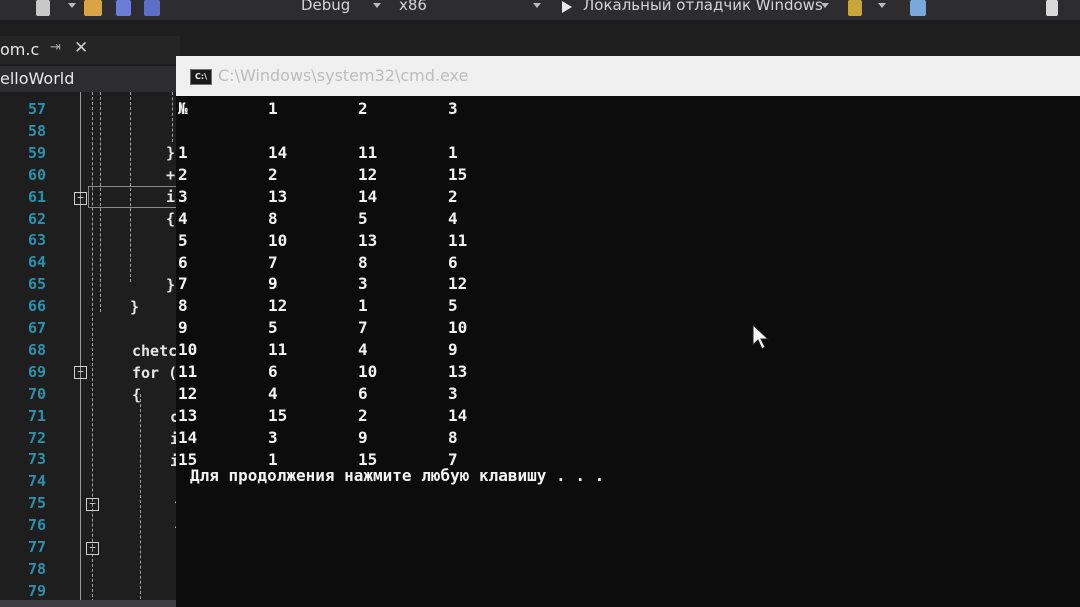 This screenshot has height=607, width=1080. What do you see at coordinates (343, 75) in the screenshot?
I see `console-title: C:\Windows\system32\cmd.exe` at bounding box center [343, 75].